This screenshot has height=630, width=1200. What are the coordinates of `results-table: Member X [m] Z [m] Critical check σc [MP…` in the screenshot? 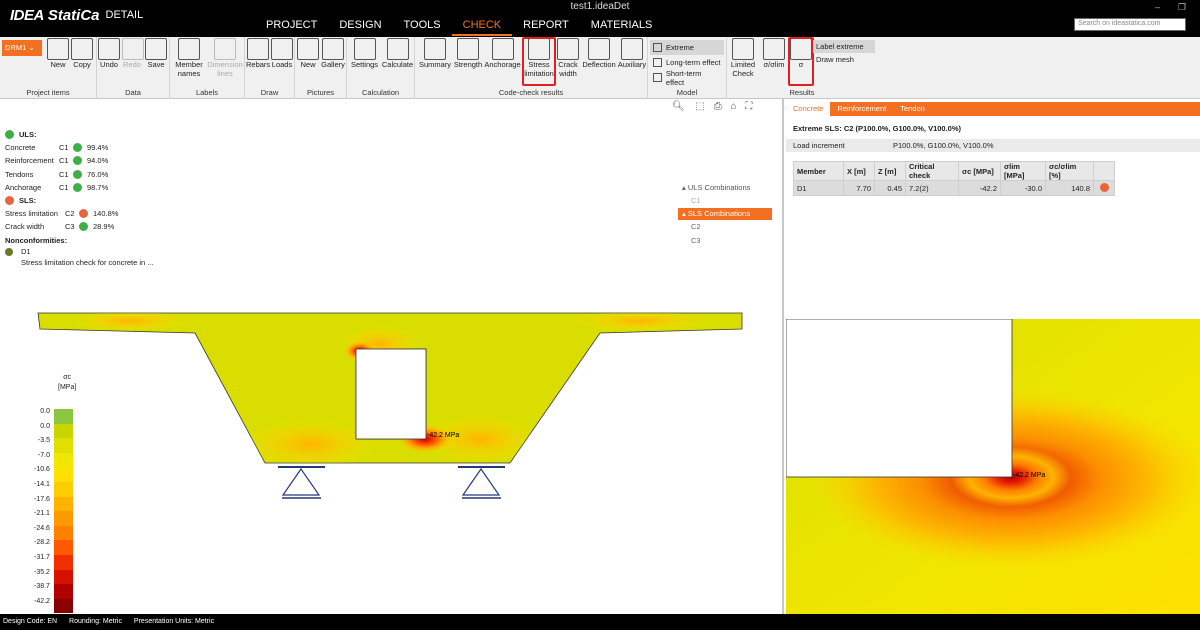 It's located at (954, 178).